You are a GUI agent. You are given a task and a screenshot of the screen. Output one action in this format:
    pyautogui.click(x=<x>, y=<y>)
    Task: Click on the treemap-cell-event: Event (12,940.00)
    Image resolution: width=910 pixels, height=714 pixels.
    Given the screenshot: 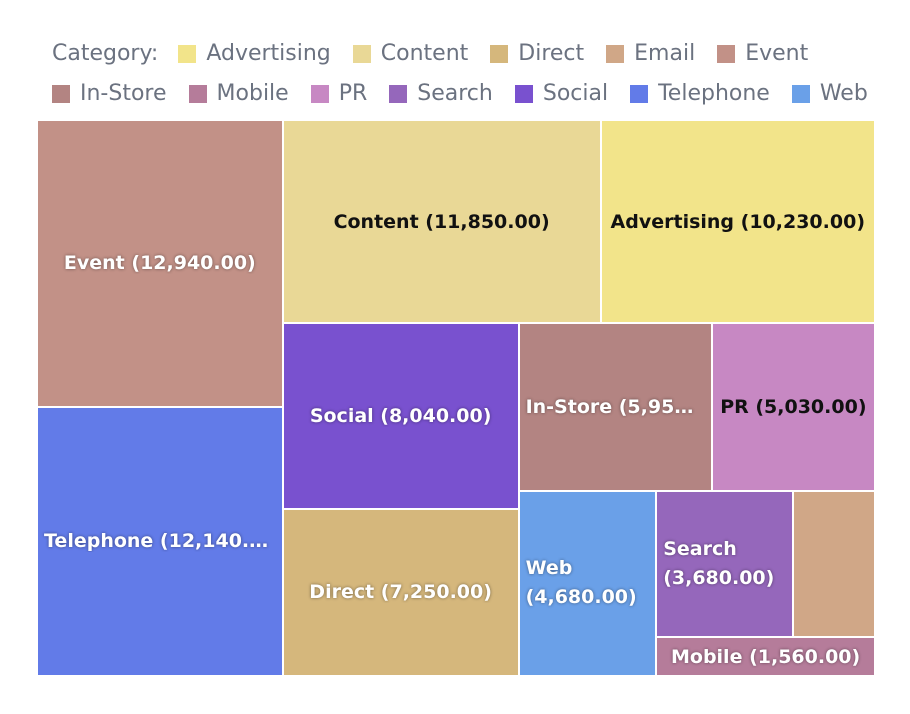 What is the action you would take?
    pyautogui.click(x=160, y=263)
    